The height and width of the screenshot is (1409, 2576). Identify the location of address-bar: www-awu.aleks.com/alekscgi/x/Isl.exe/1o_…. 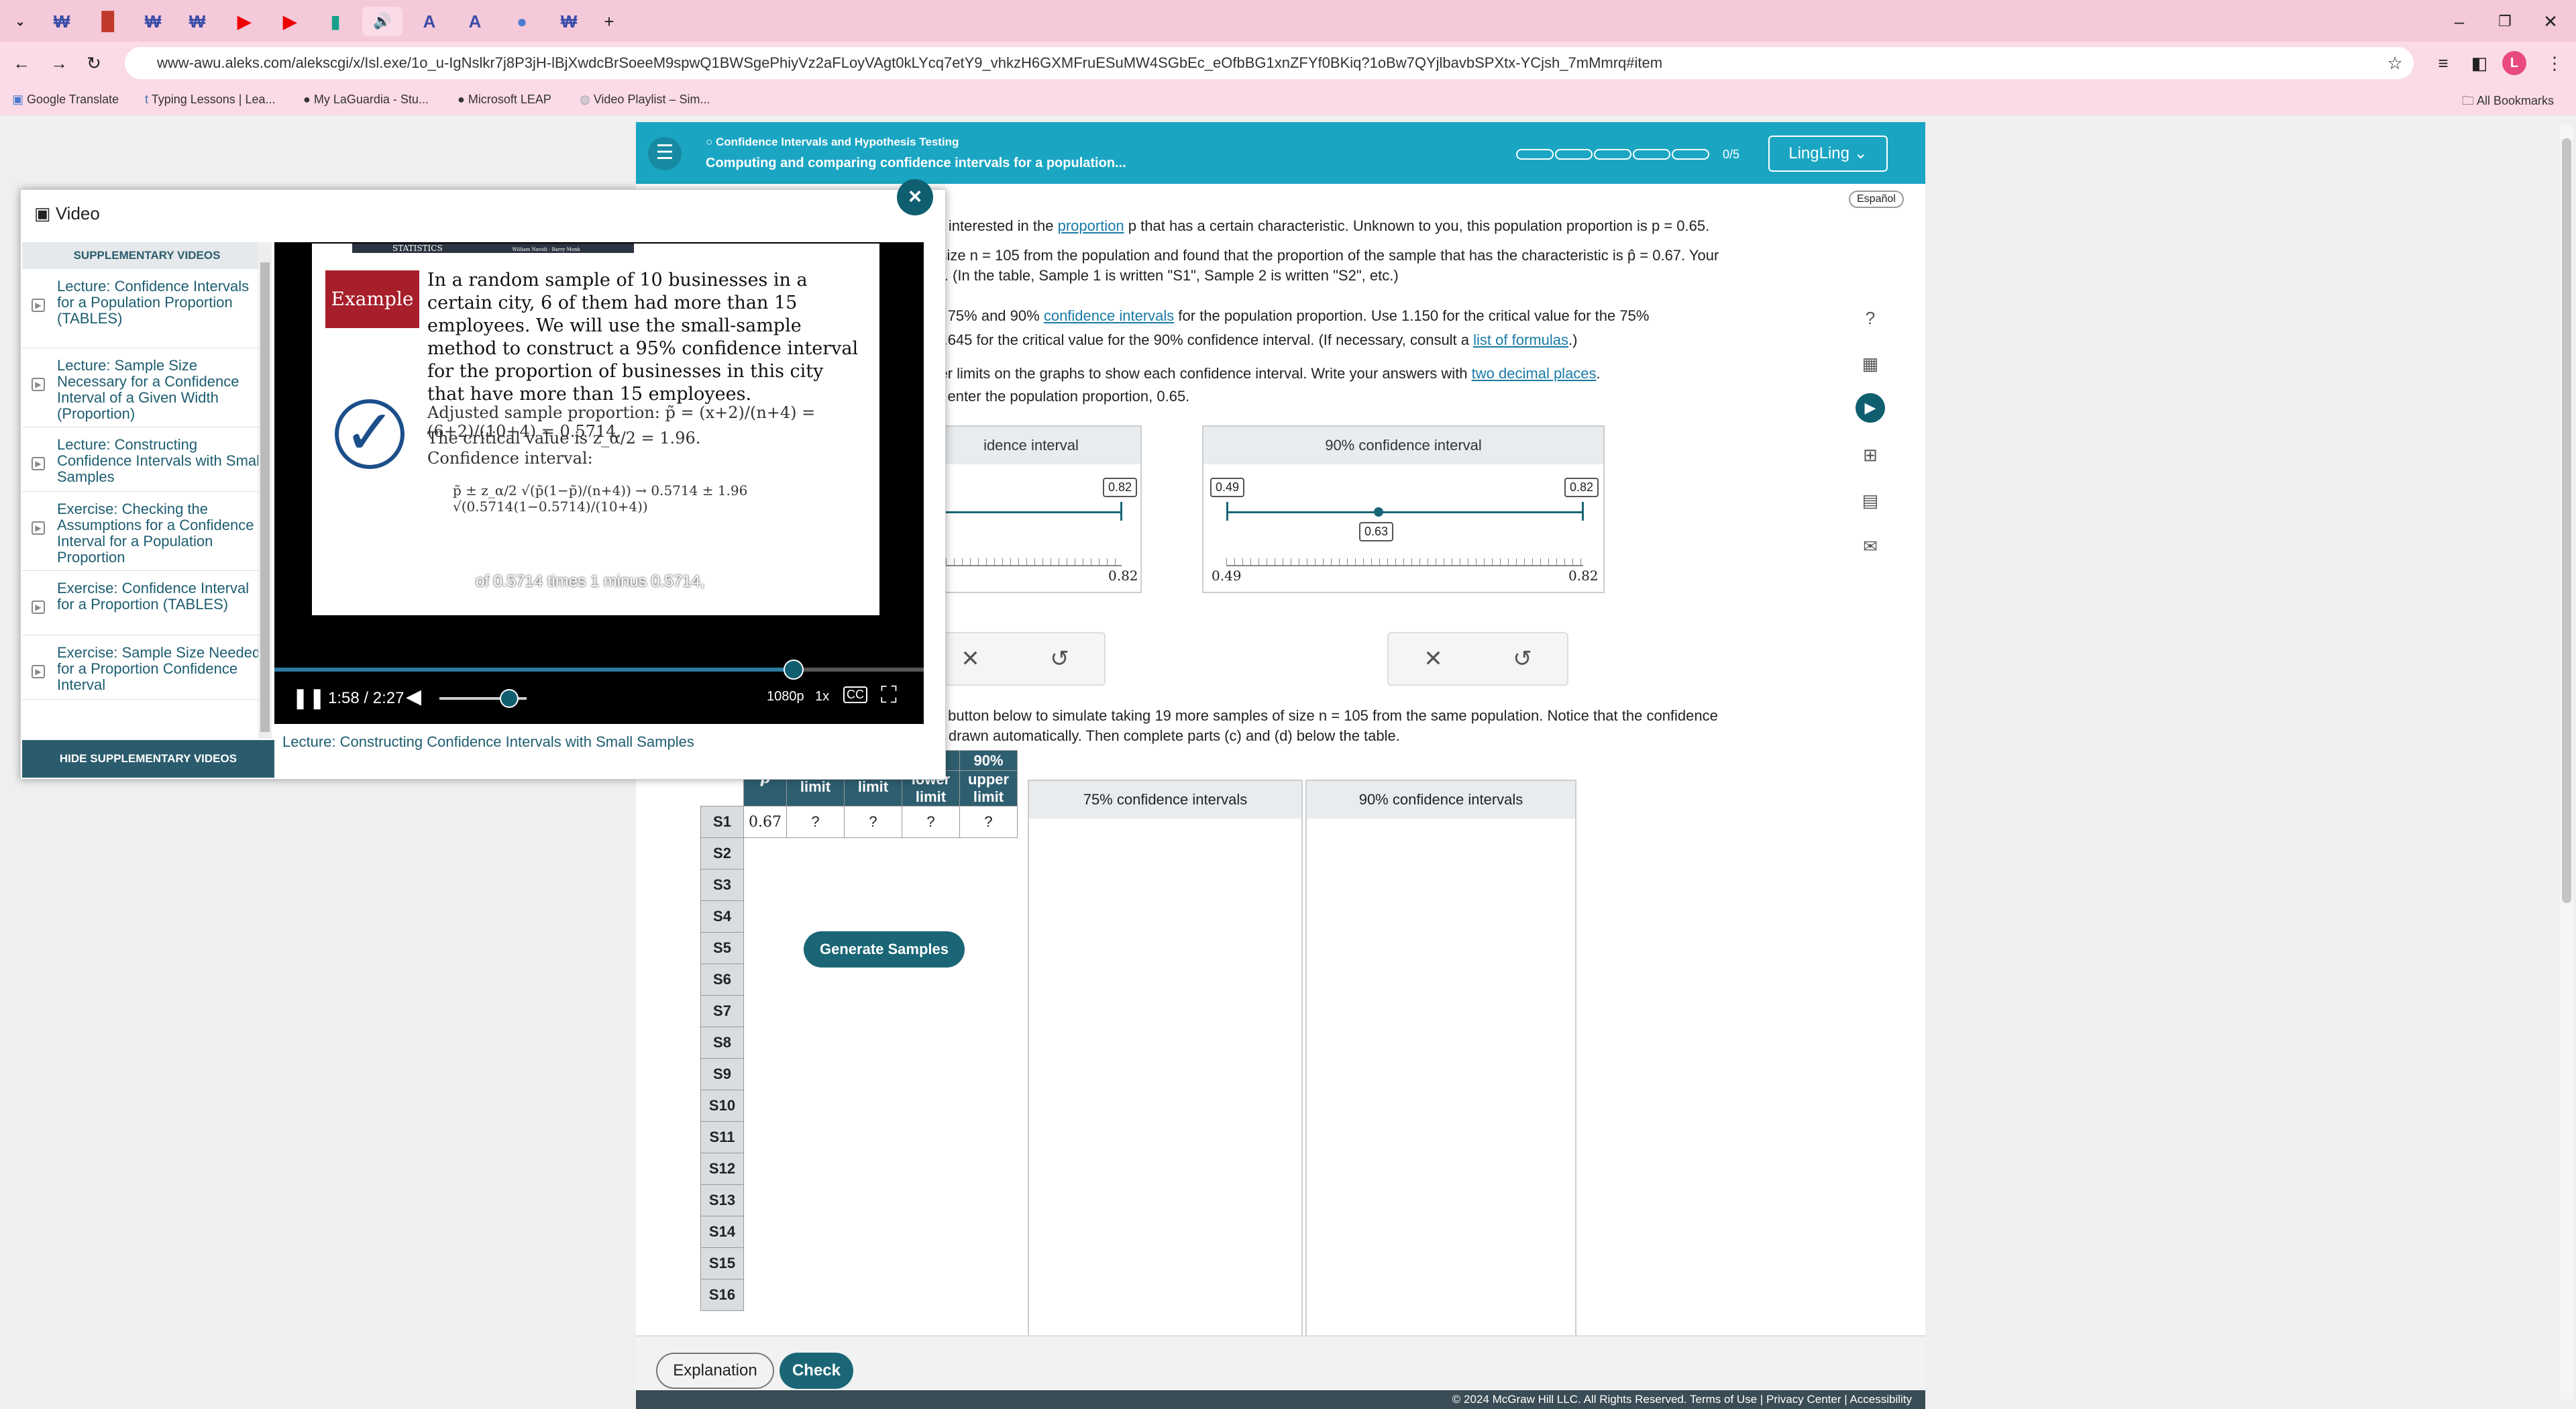
(1269, 63).